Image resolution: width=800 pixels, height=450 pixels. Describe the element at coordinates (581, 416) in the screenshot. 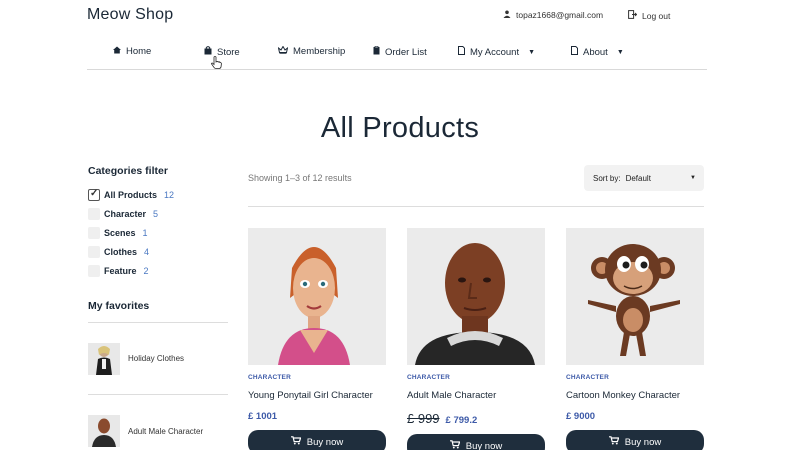

I see `product-price: £ 9000` at that location.